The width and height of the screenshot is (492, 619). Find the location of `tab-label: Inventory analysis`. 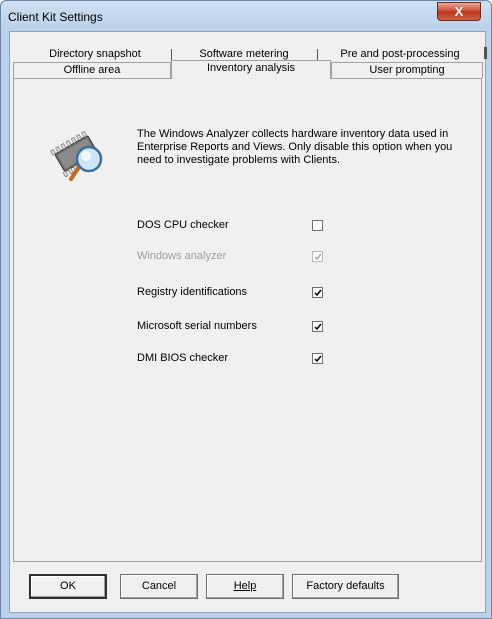

tab-label: Inventory analysis is located at coordinates (251, 68).